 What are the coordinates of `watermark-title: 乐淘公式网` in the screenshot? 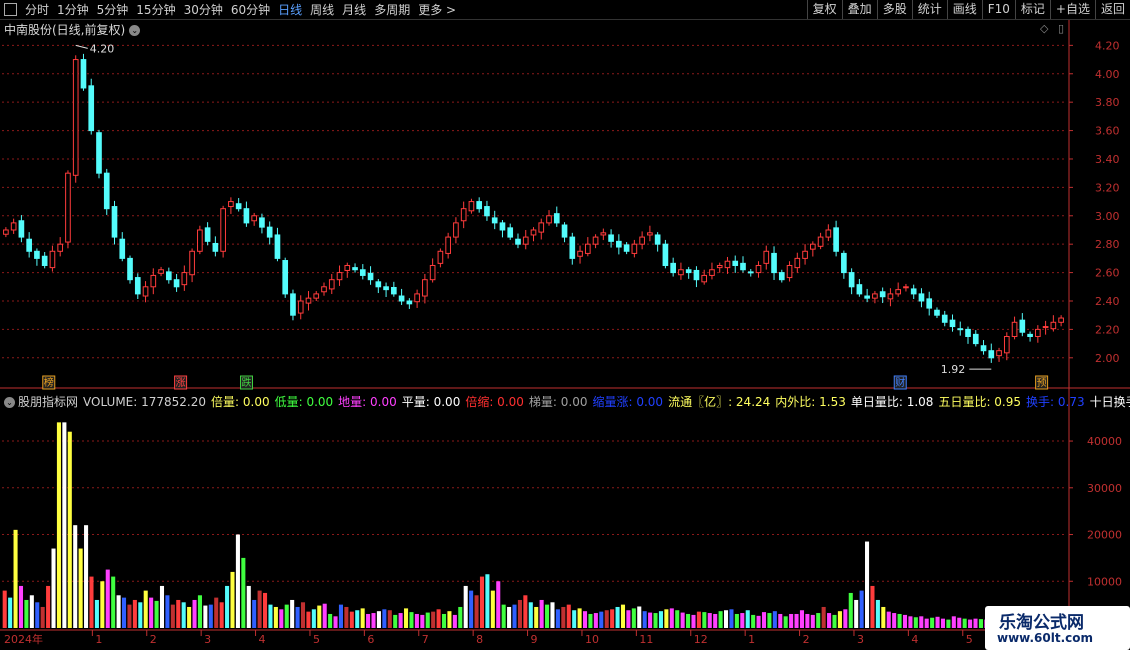 It's located at (1041, 623).